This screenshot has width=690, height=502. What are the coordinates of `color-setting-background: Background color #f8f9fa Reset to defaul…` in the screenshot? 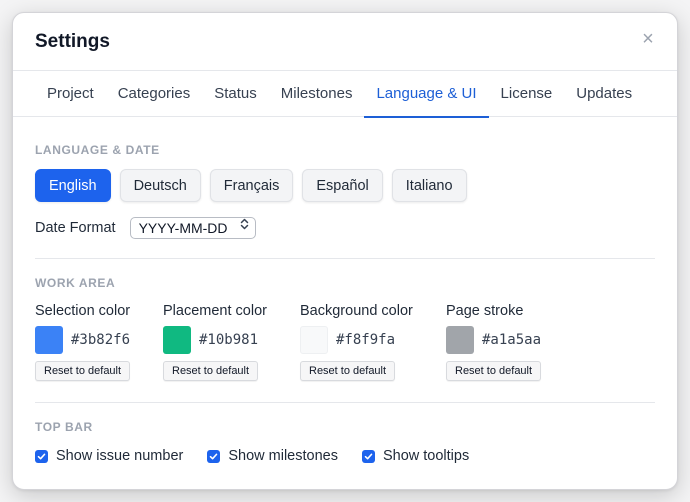 It's located at (373, 342).